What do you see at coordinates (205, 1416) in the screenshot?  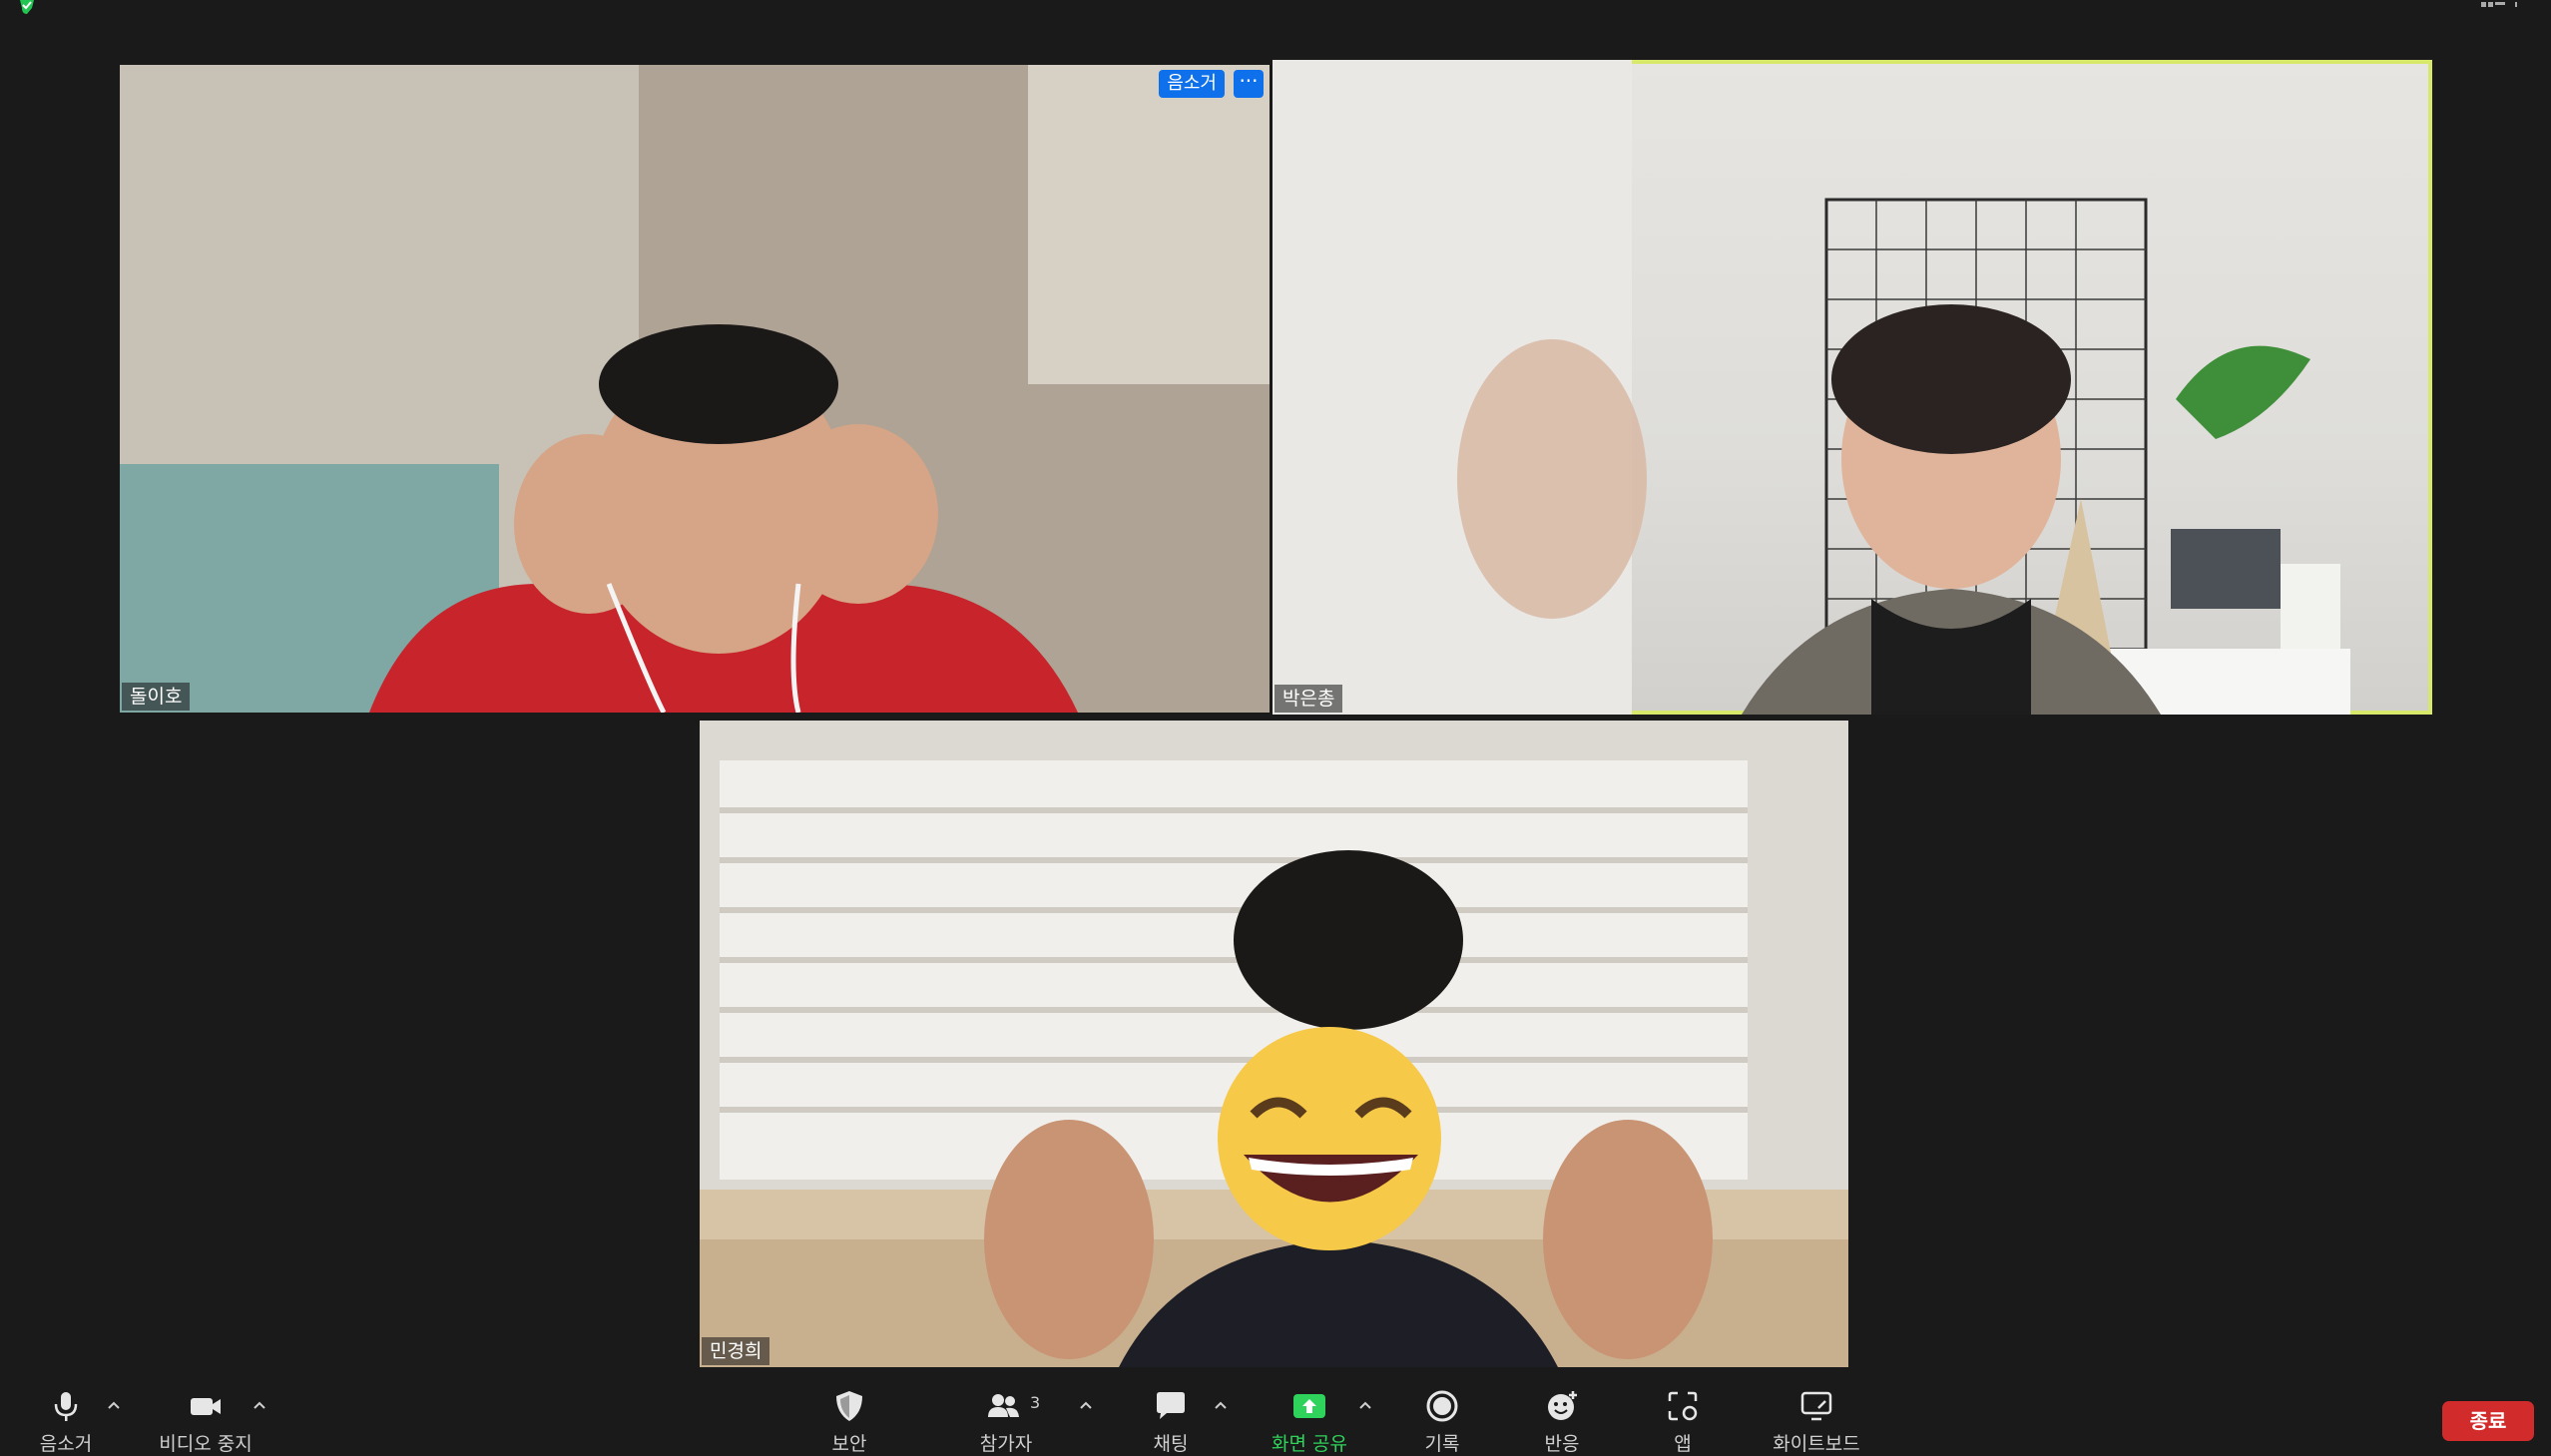 I see `stop-video-button: 비디오 중지` at bounding box center [205, 1416].